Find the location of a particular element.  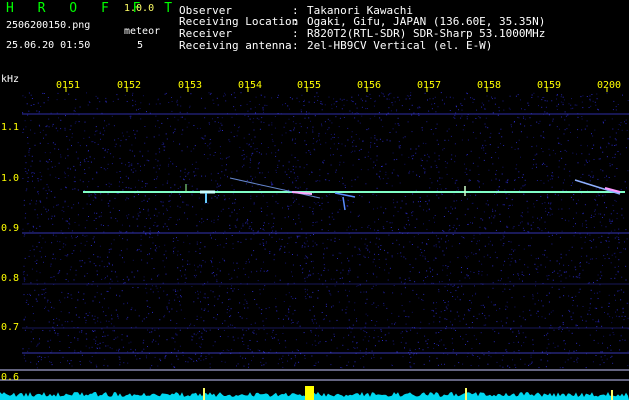

frequency-tick-label: 0.9 is located at coordinates (10, 228).